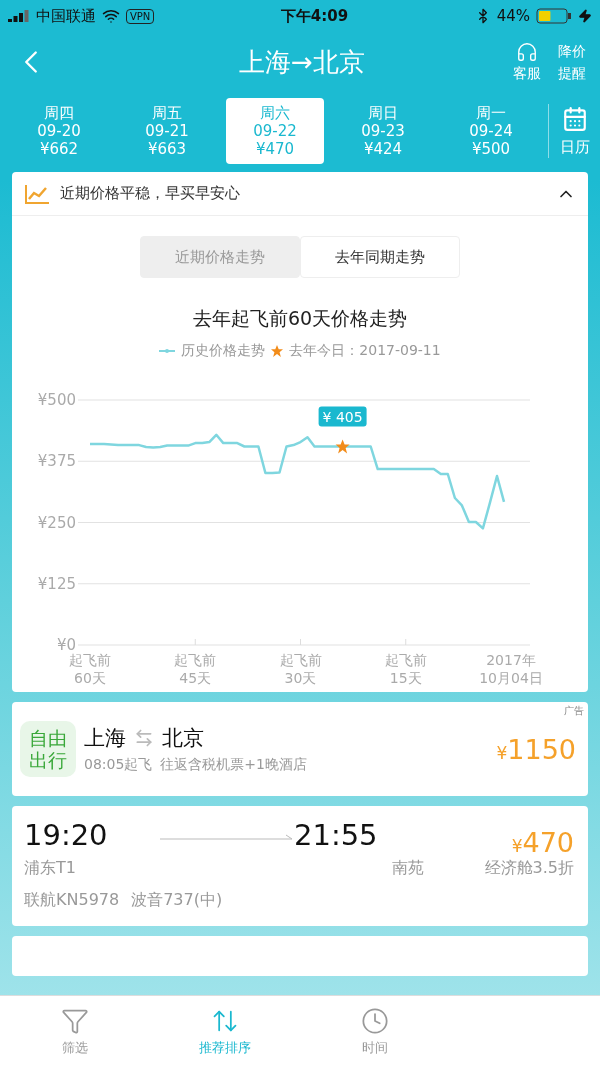 This screenshot has width=600, height=1067. Describe the element at coordinates (536, 749) in the screenshot. I see `package-price: ¥1150` at that location.